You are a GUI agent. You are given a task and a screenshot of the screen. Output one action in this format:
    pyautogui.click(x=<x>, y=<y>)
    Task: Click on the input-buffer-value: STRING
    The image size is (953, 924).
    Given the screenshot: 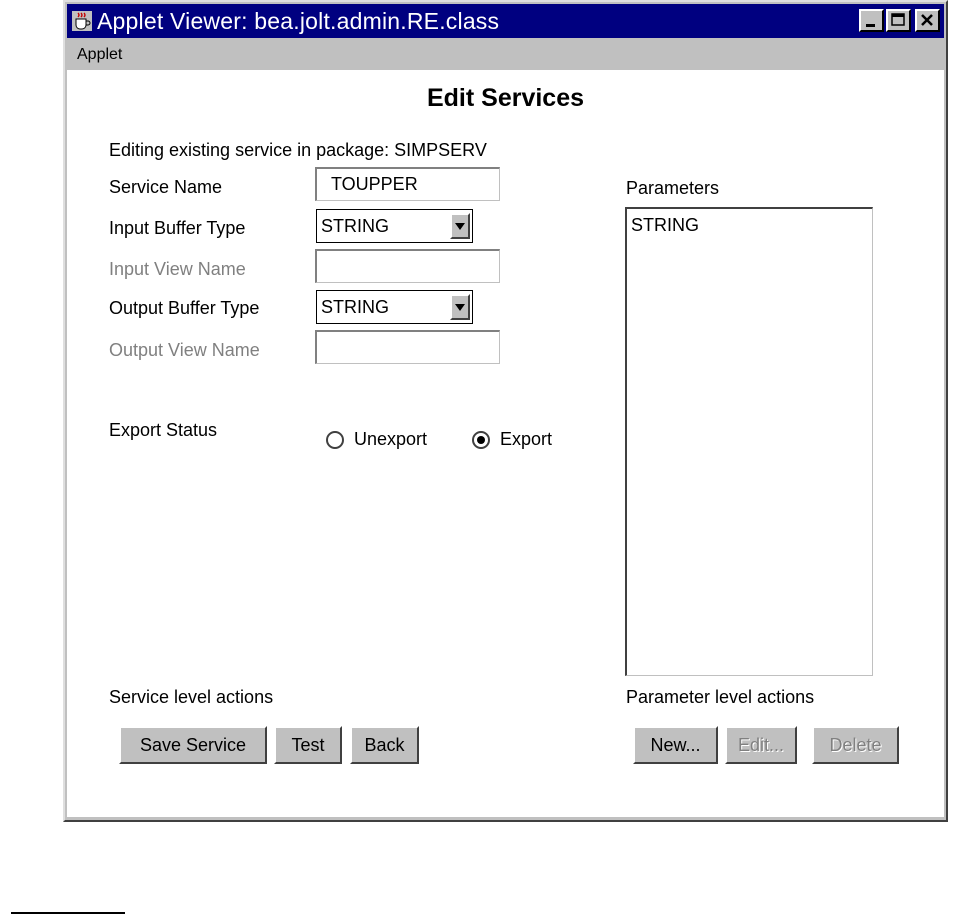 What is the action you would take?
    pyautogui.click(x=355, y=226)
    